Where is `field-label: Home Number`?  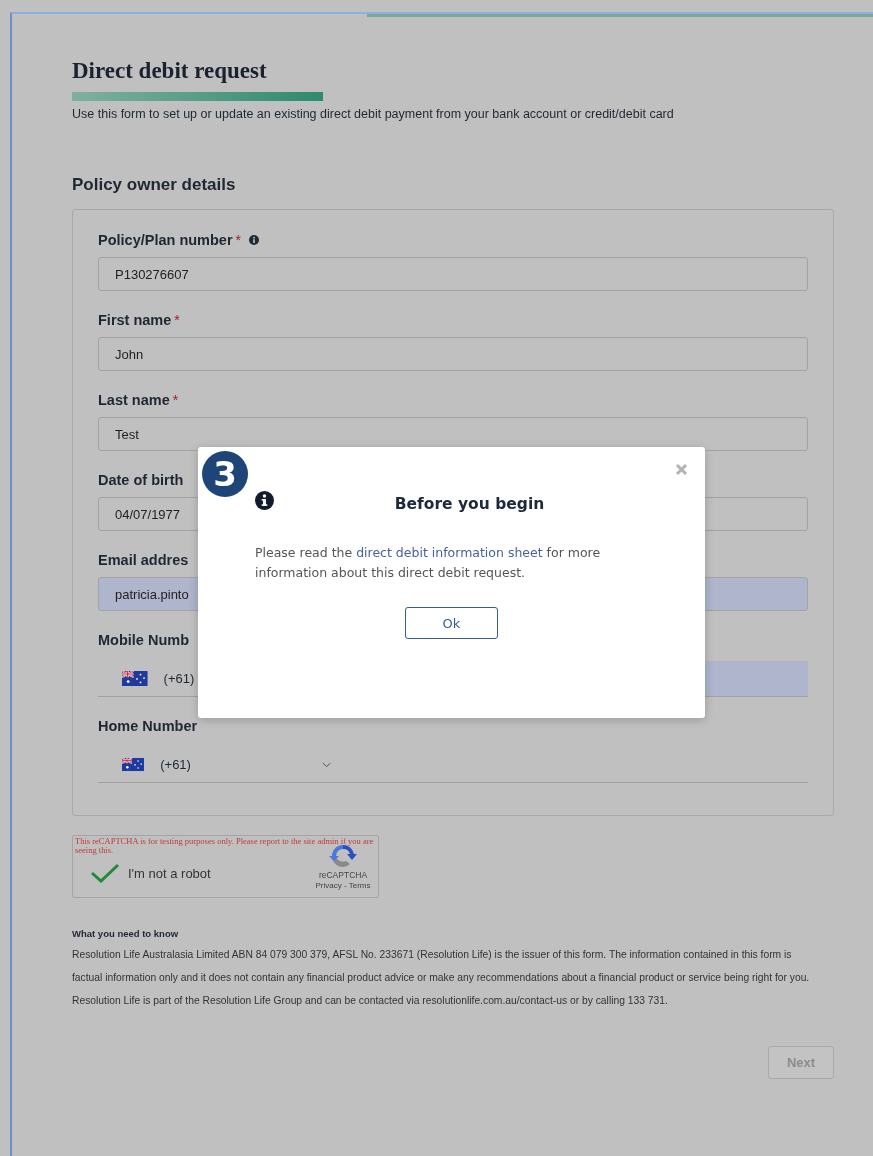
field-label: Home Number is located at coordinates (148, 726).